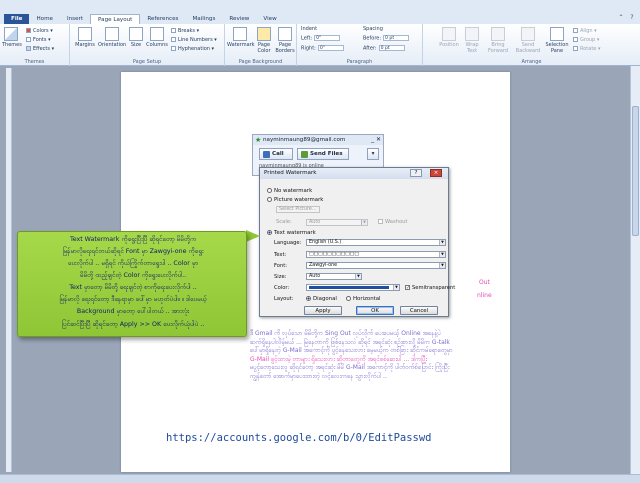 This screenshot has height=483, width=640. Describe the element at coordinates (17, 19) in the screenshot. I see `tab-file: File` at that location.